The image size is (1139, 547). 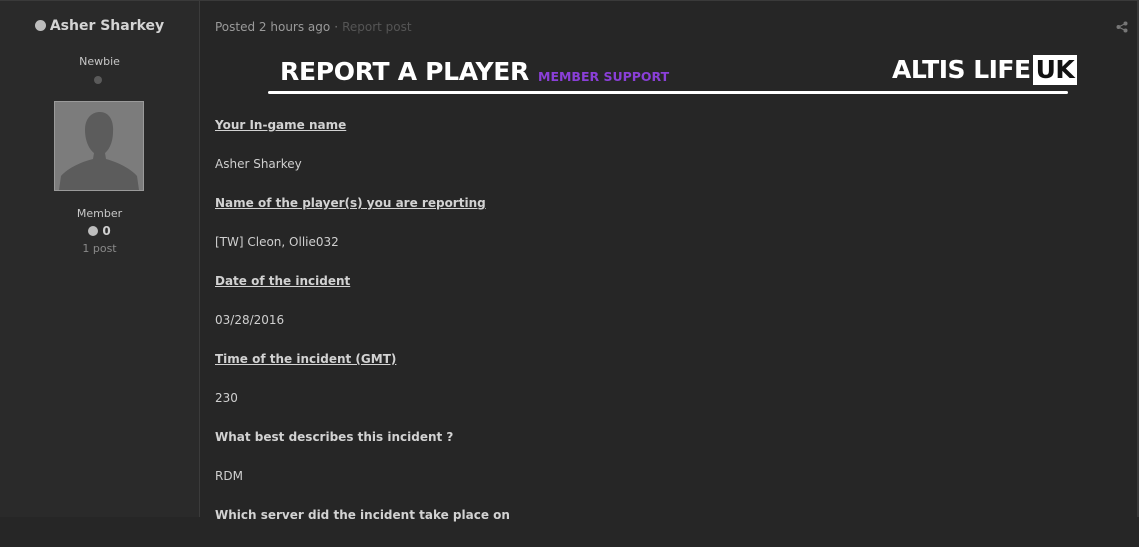 I want to click on field-answer: [TW] Cleon, Ollie032, so click(x=655, y=254).